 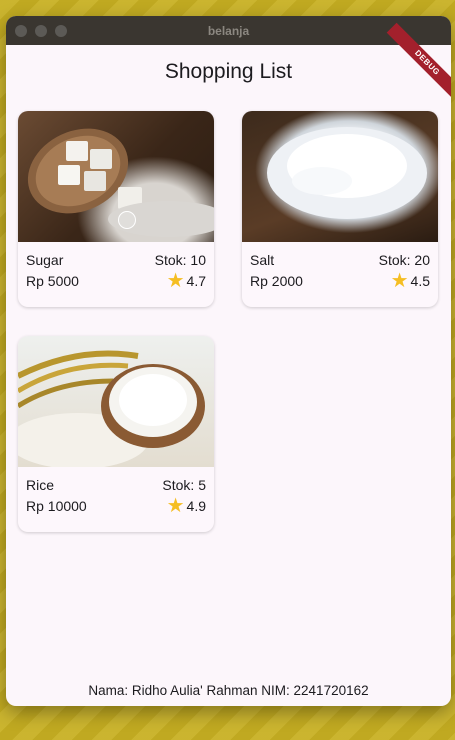 What do you see at coordinates (196, 281) in the screenshot?
I see `rating-value: 4.7` at bounding box center [196, 281].